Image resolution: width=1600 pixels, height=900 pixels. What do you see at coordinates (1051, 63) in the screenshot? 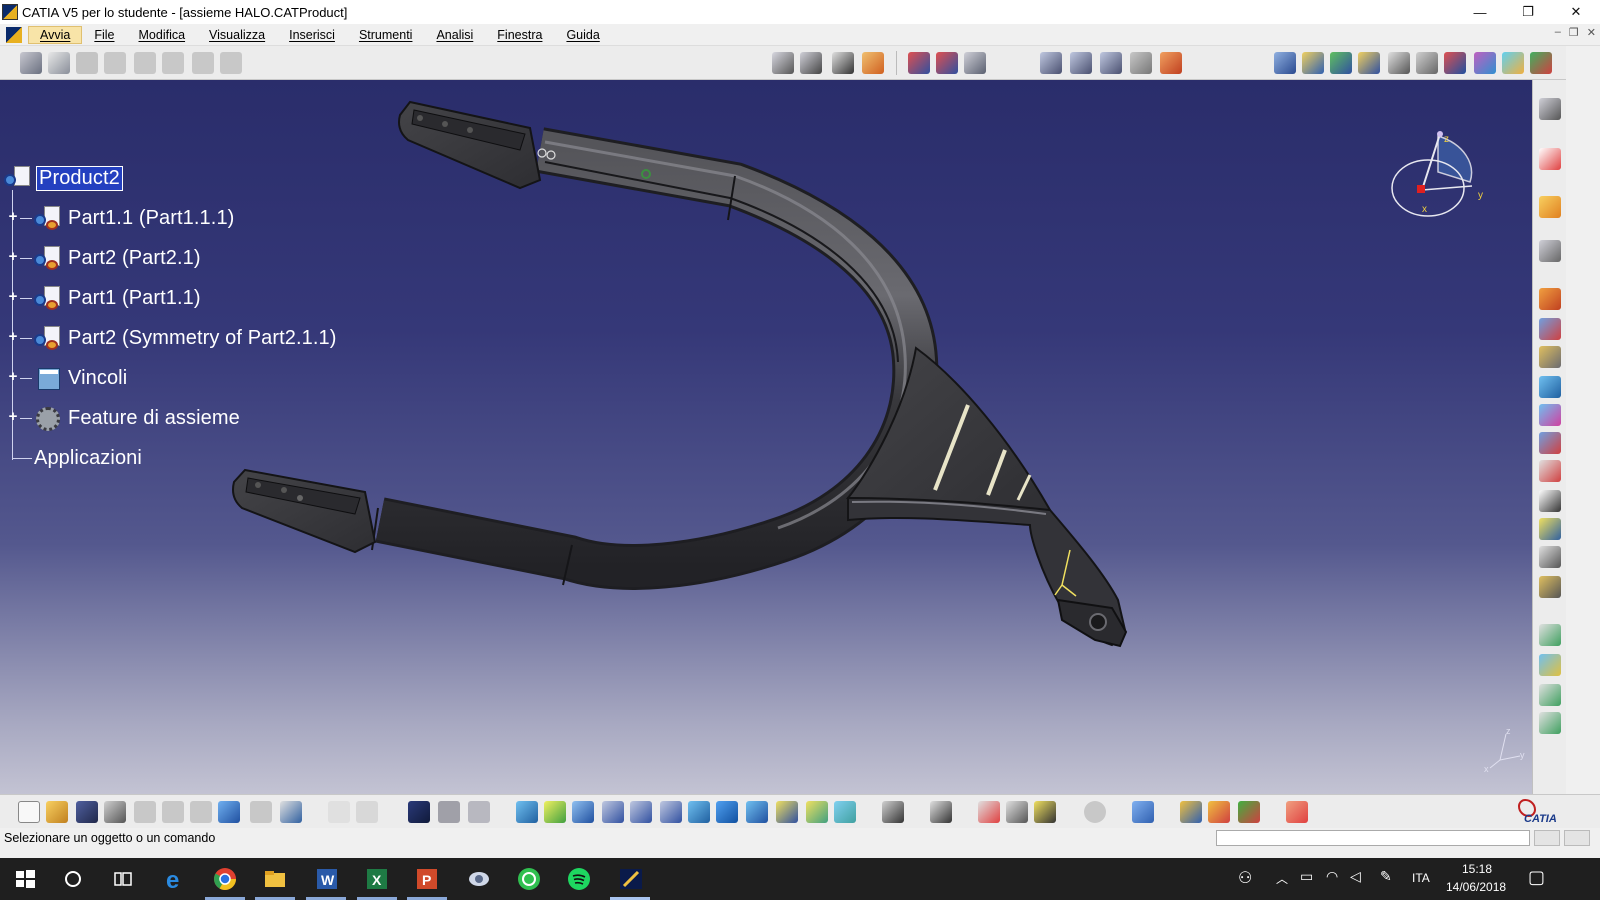
I see `update-constraints-icon` at bounding box center [1051, 63].